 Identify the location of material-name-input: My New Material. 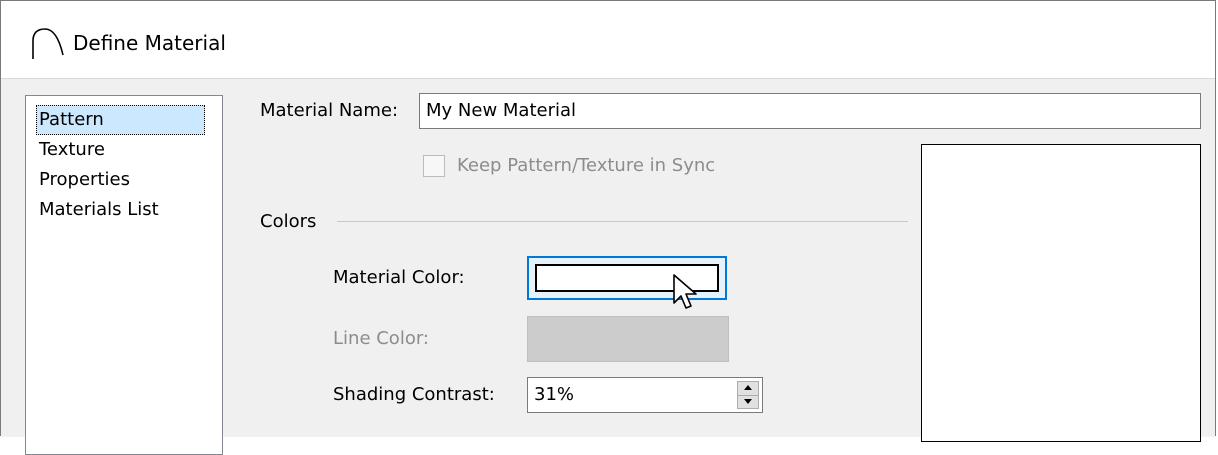
(810, 111).